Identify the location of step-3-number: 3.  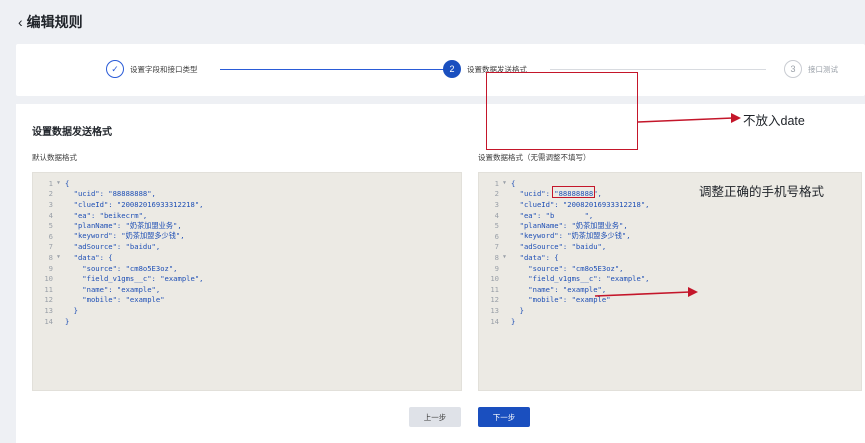
(793, 69).